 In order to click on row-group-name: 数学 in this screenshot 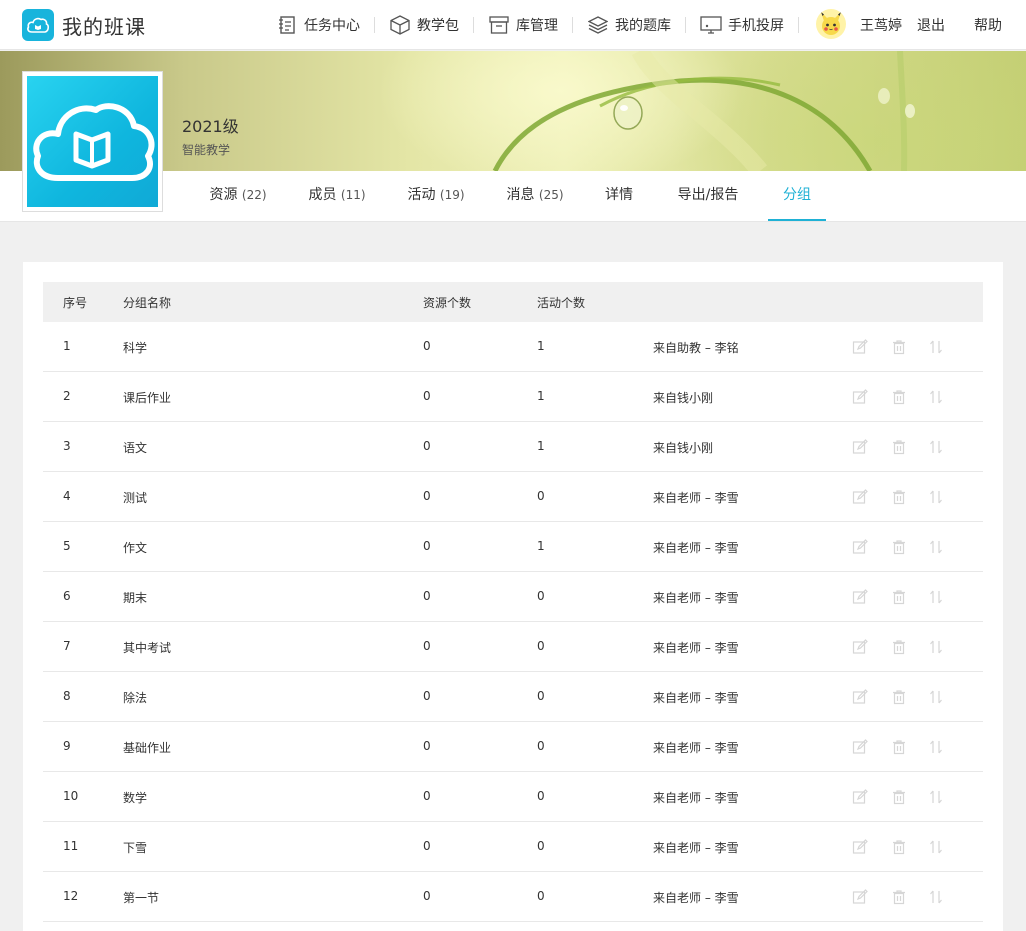, I will do `click(135, 798)`.